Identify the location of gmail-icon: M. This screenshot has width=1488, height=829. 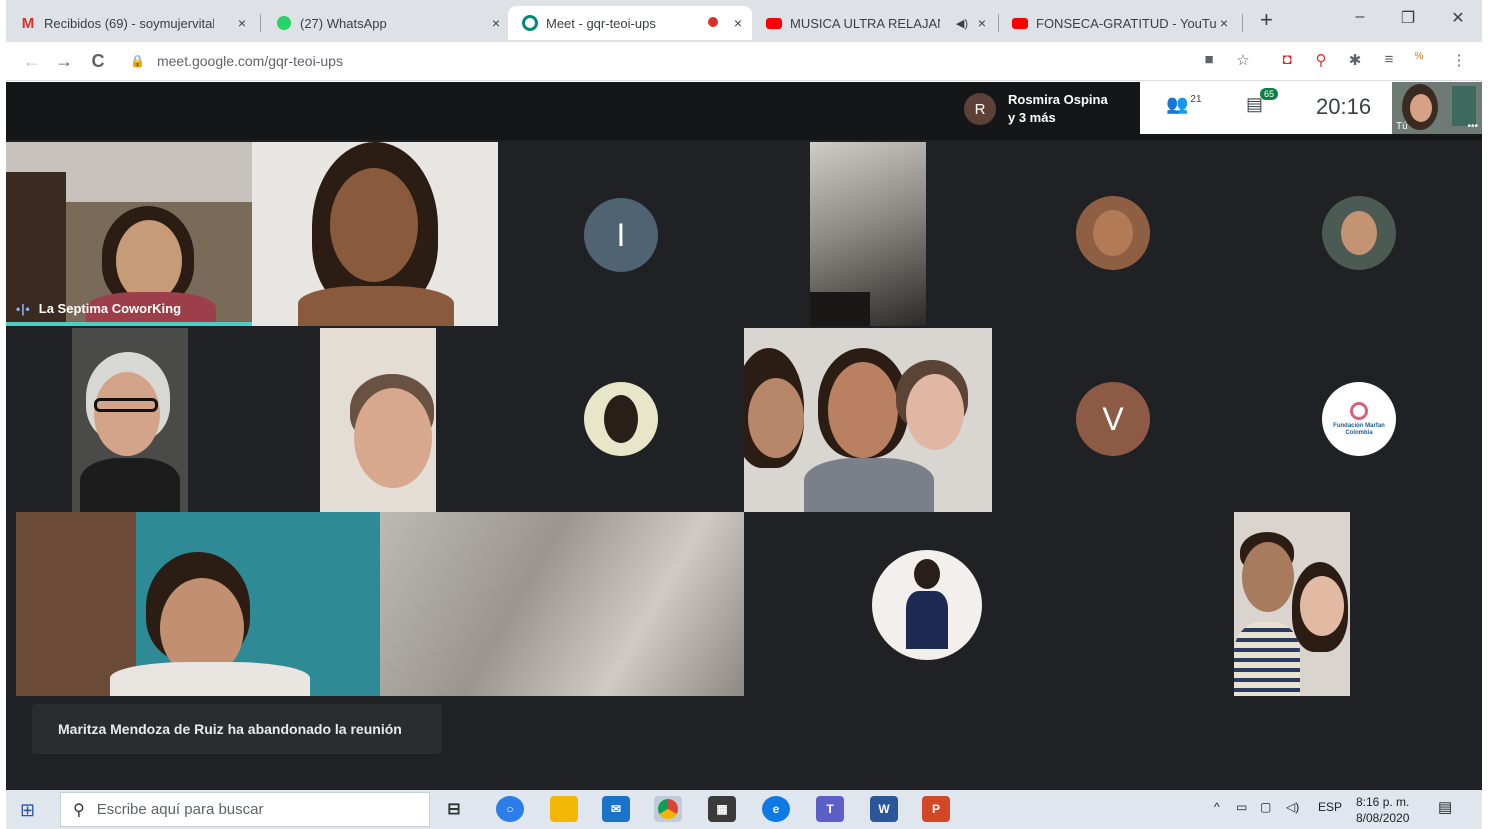
(28, 23).